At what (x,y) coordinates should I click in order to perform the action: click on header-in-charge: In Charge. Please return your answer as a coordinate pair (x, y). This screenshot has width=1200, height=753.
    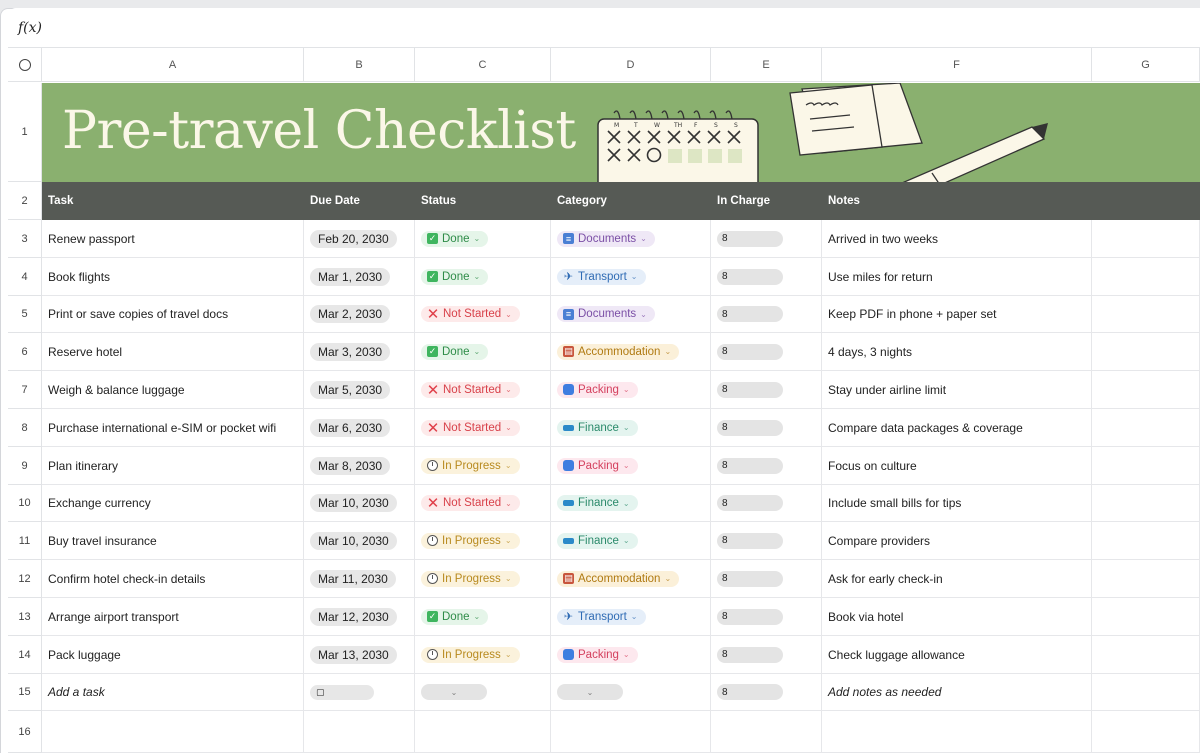
    Looking at the image, I should click on (740, 201).